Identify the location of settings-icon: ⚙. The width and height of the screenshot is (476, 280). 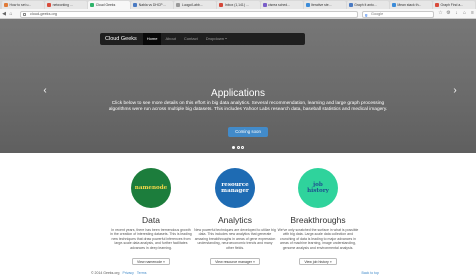
(448, 13).